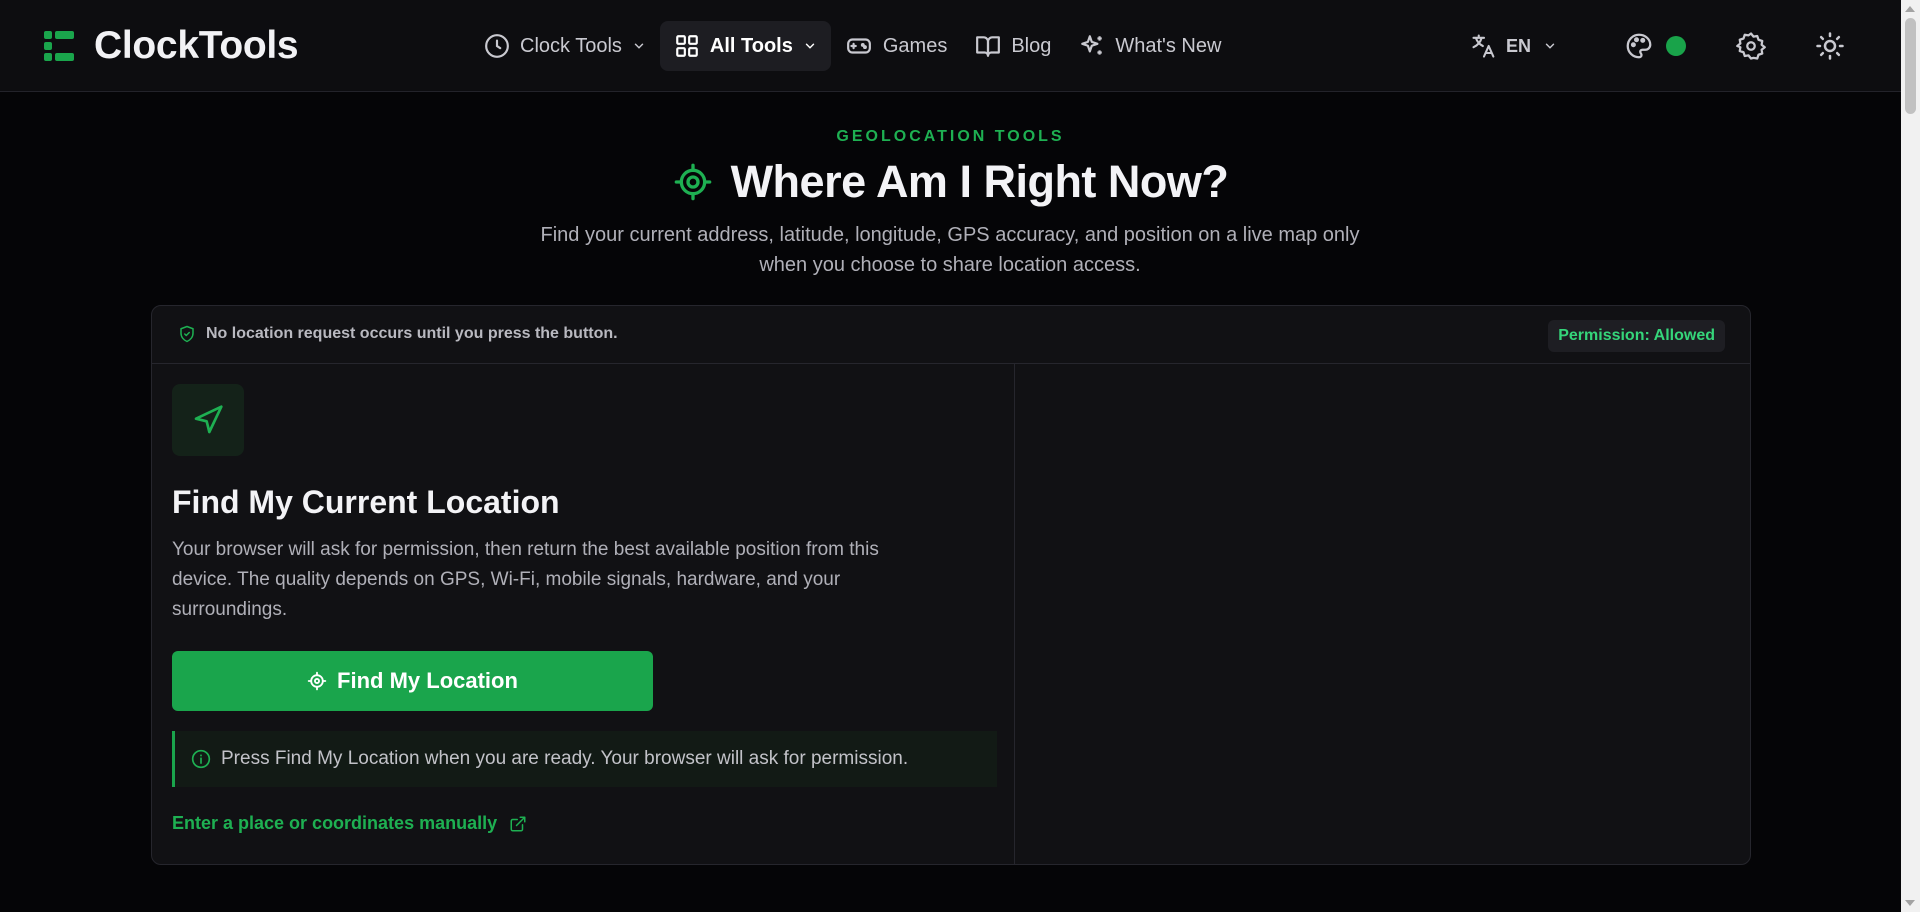 The image size is (1920, 912). I want to click on scroll-up-arrow, so click(1910, 9).